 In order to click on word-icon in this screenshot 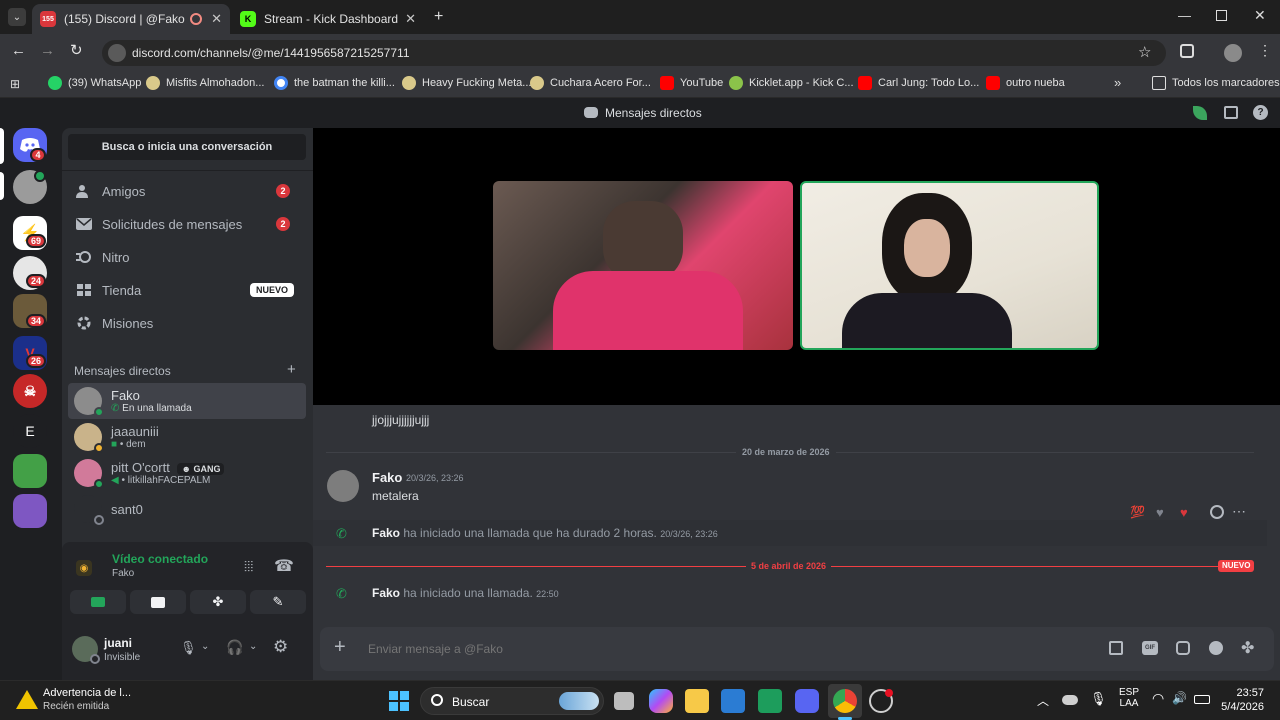, I will do `click(733, 701)`.